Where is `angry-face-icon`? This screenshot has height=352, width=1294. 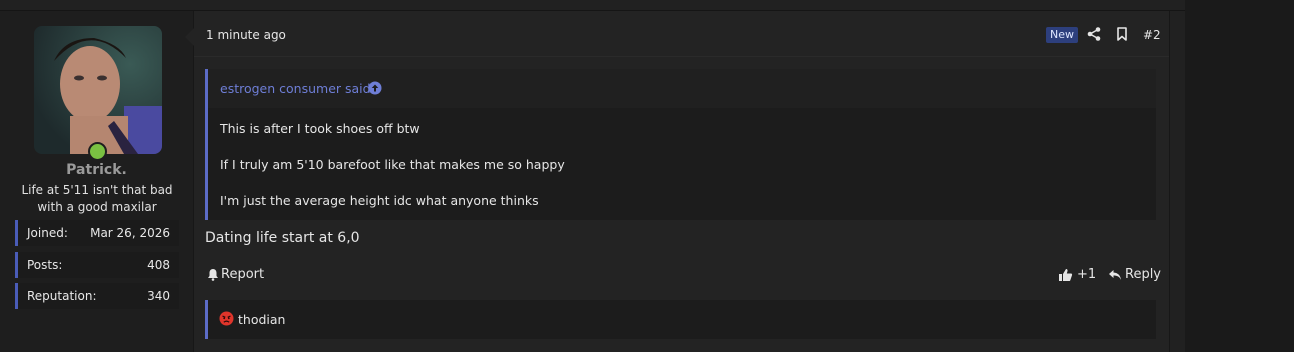 angry-face-icon is located at coordinates (226, 318).